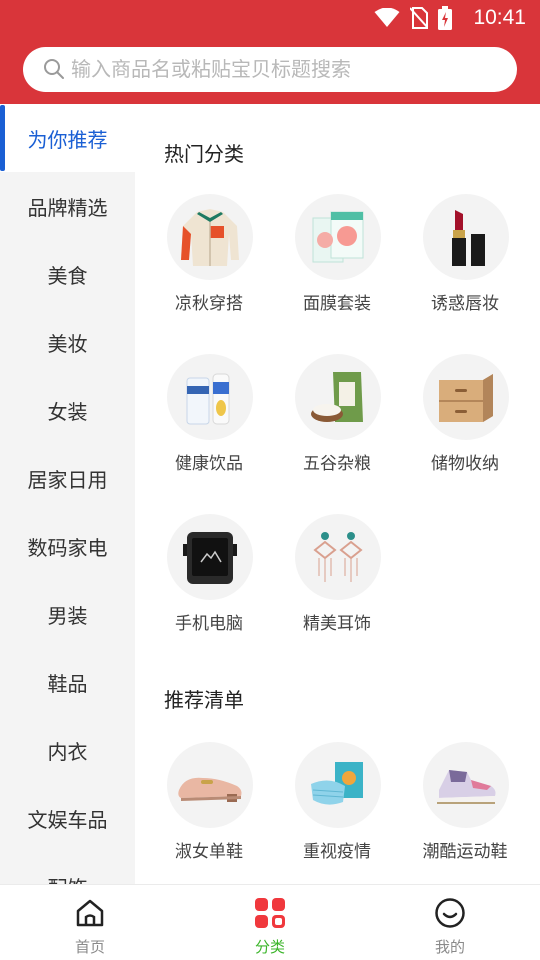 This screenshot has width=540, height=960. I want to click on category-label: 诱惑唇妆, so click(465, 304).